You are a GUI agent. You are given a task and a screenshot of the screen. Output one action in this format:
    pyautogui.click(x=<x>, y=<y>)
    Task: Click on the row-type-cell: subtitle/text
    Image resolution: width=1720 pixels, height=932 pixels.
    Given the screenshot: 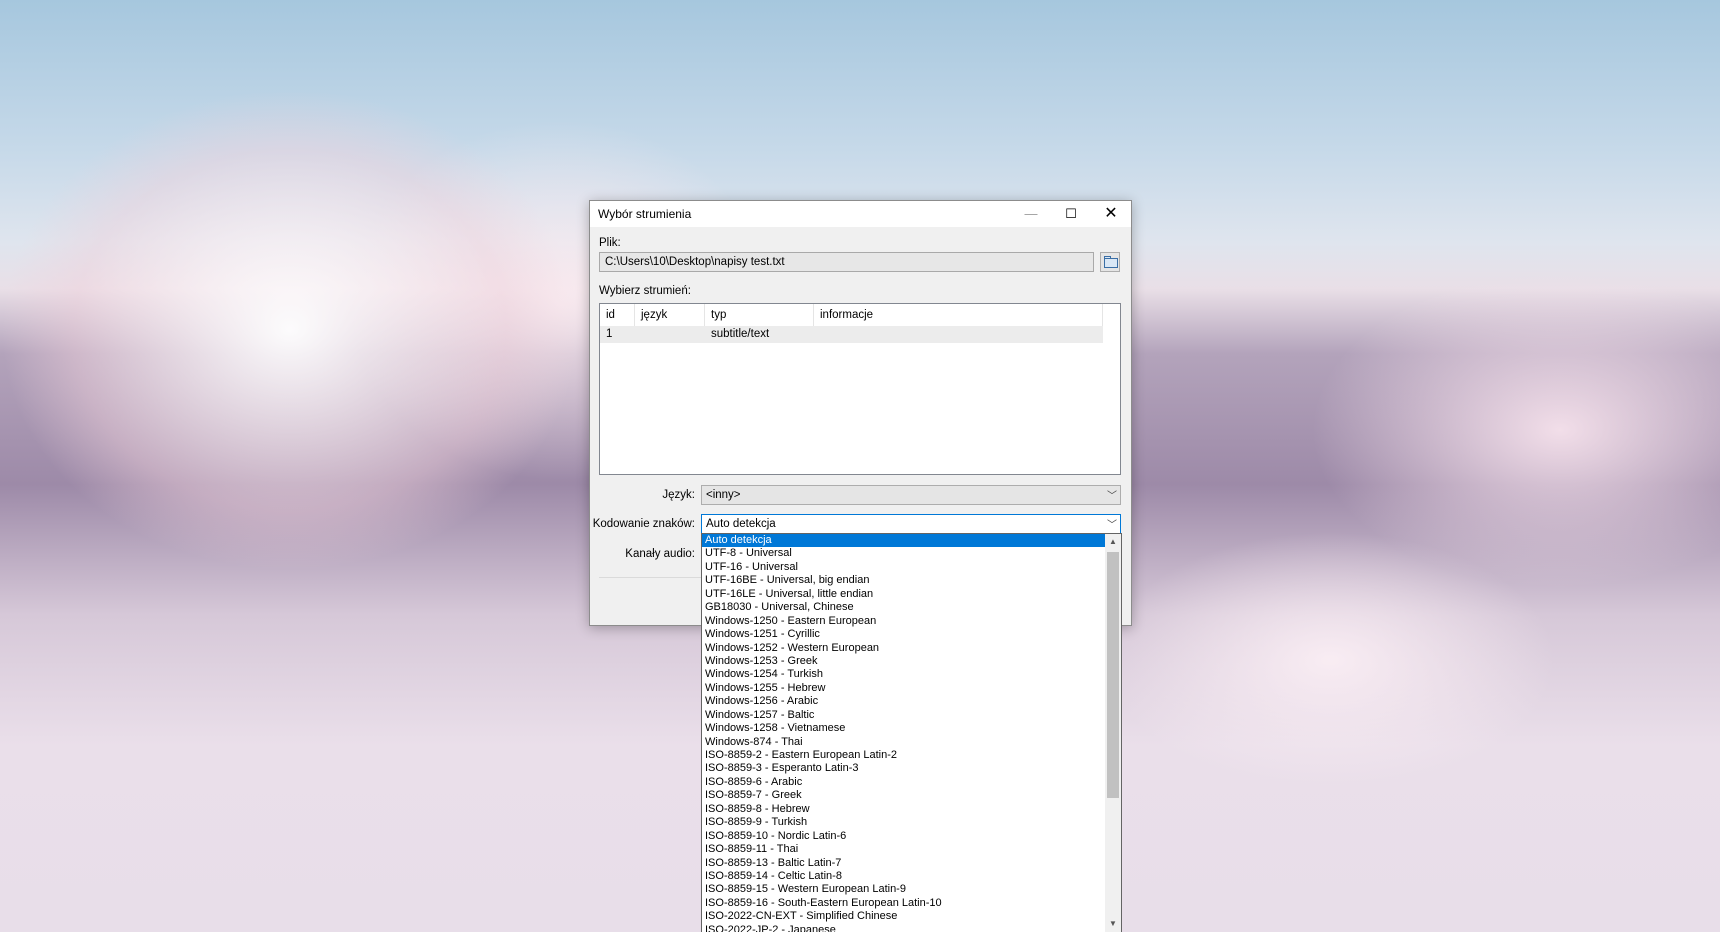 What is the action you would take?
    pyautogui.click(x=740, y=334)
    